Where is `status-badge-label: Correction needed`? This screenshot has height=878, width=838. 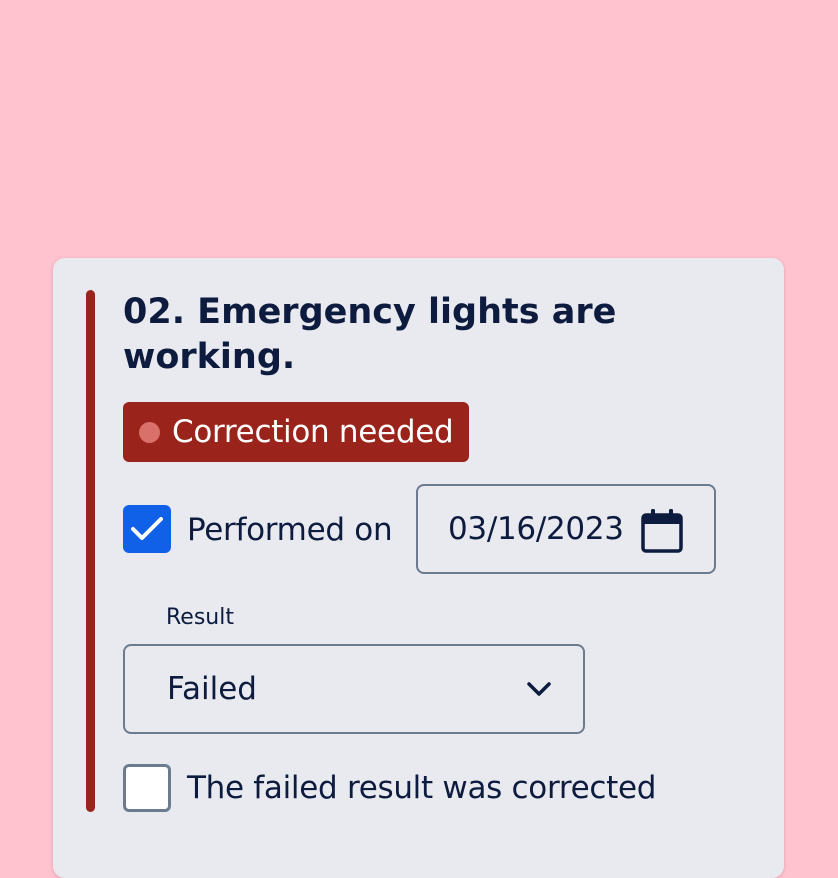 status-badge-label: Correction needed is located at coordinates (313, 432).